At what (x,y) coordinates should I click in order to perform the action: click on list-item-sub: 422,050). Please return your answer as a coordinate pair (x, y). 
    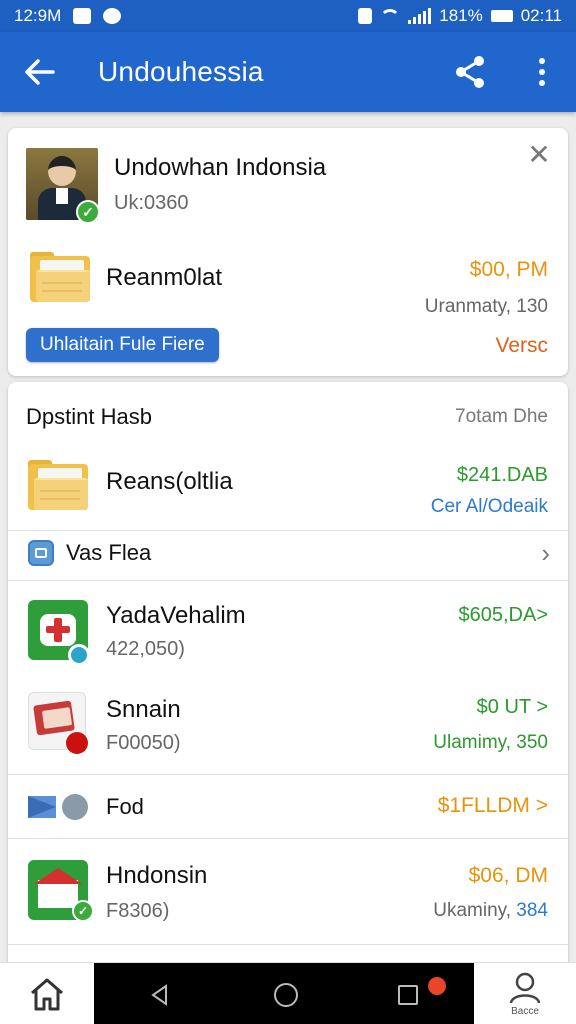
    Looking at the image, I should click on (145, 649).